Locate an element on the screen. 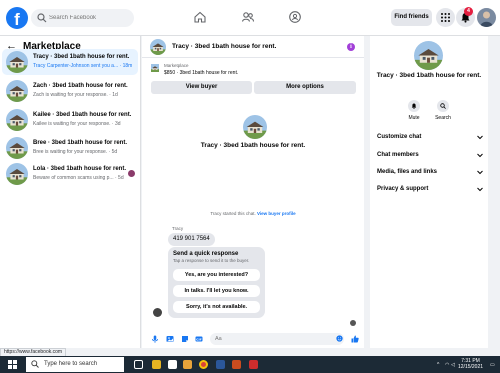  section-media-files-links: Media, files and links is located at coordinates (430, 172).